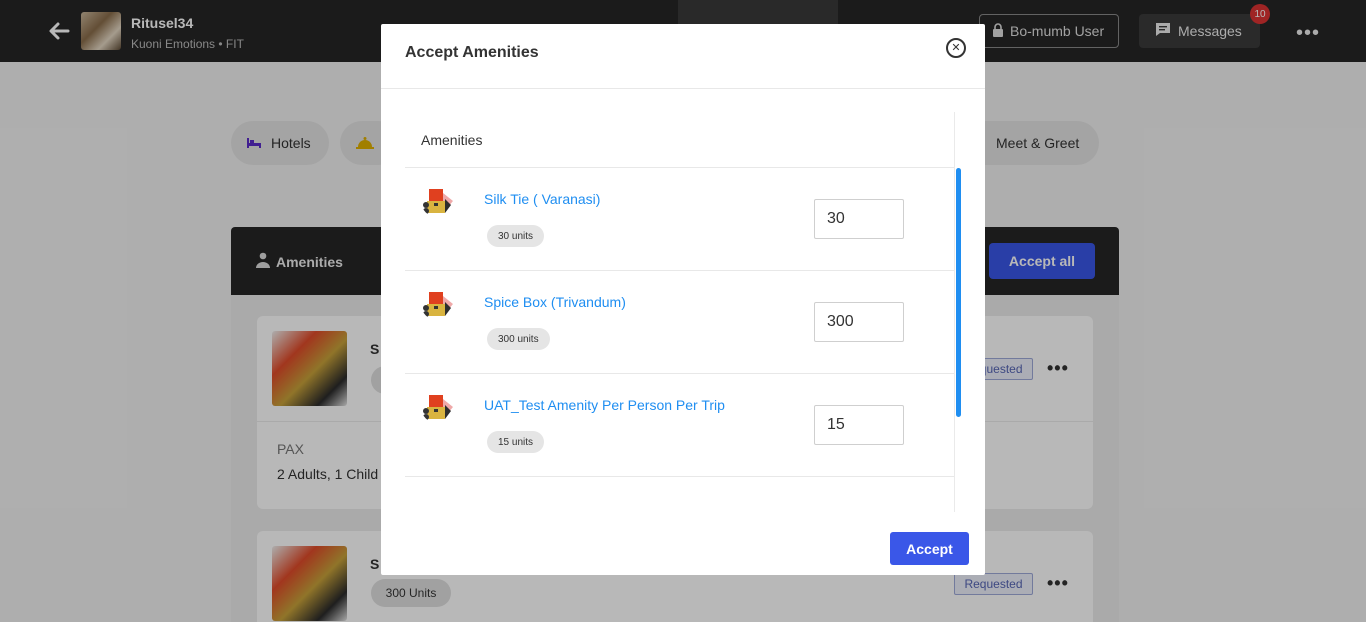  Describe the element at coordinates (683, 88) in the screenshot. I see `modal-header-divider` at that location.